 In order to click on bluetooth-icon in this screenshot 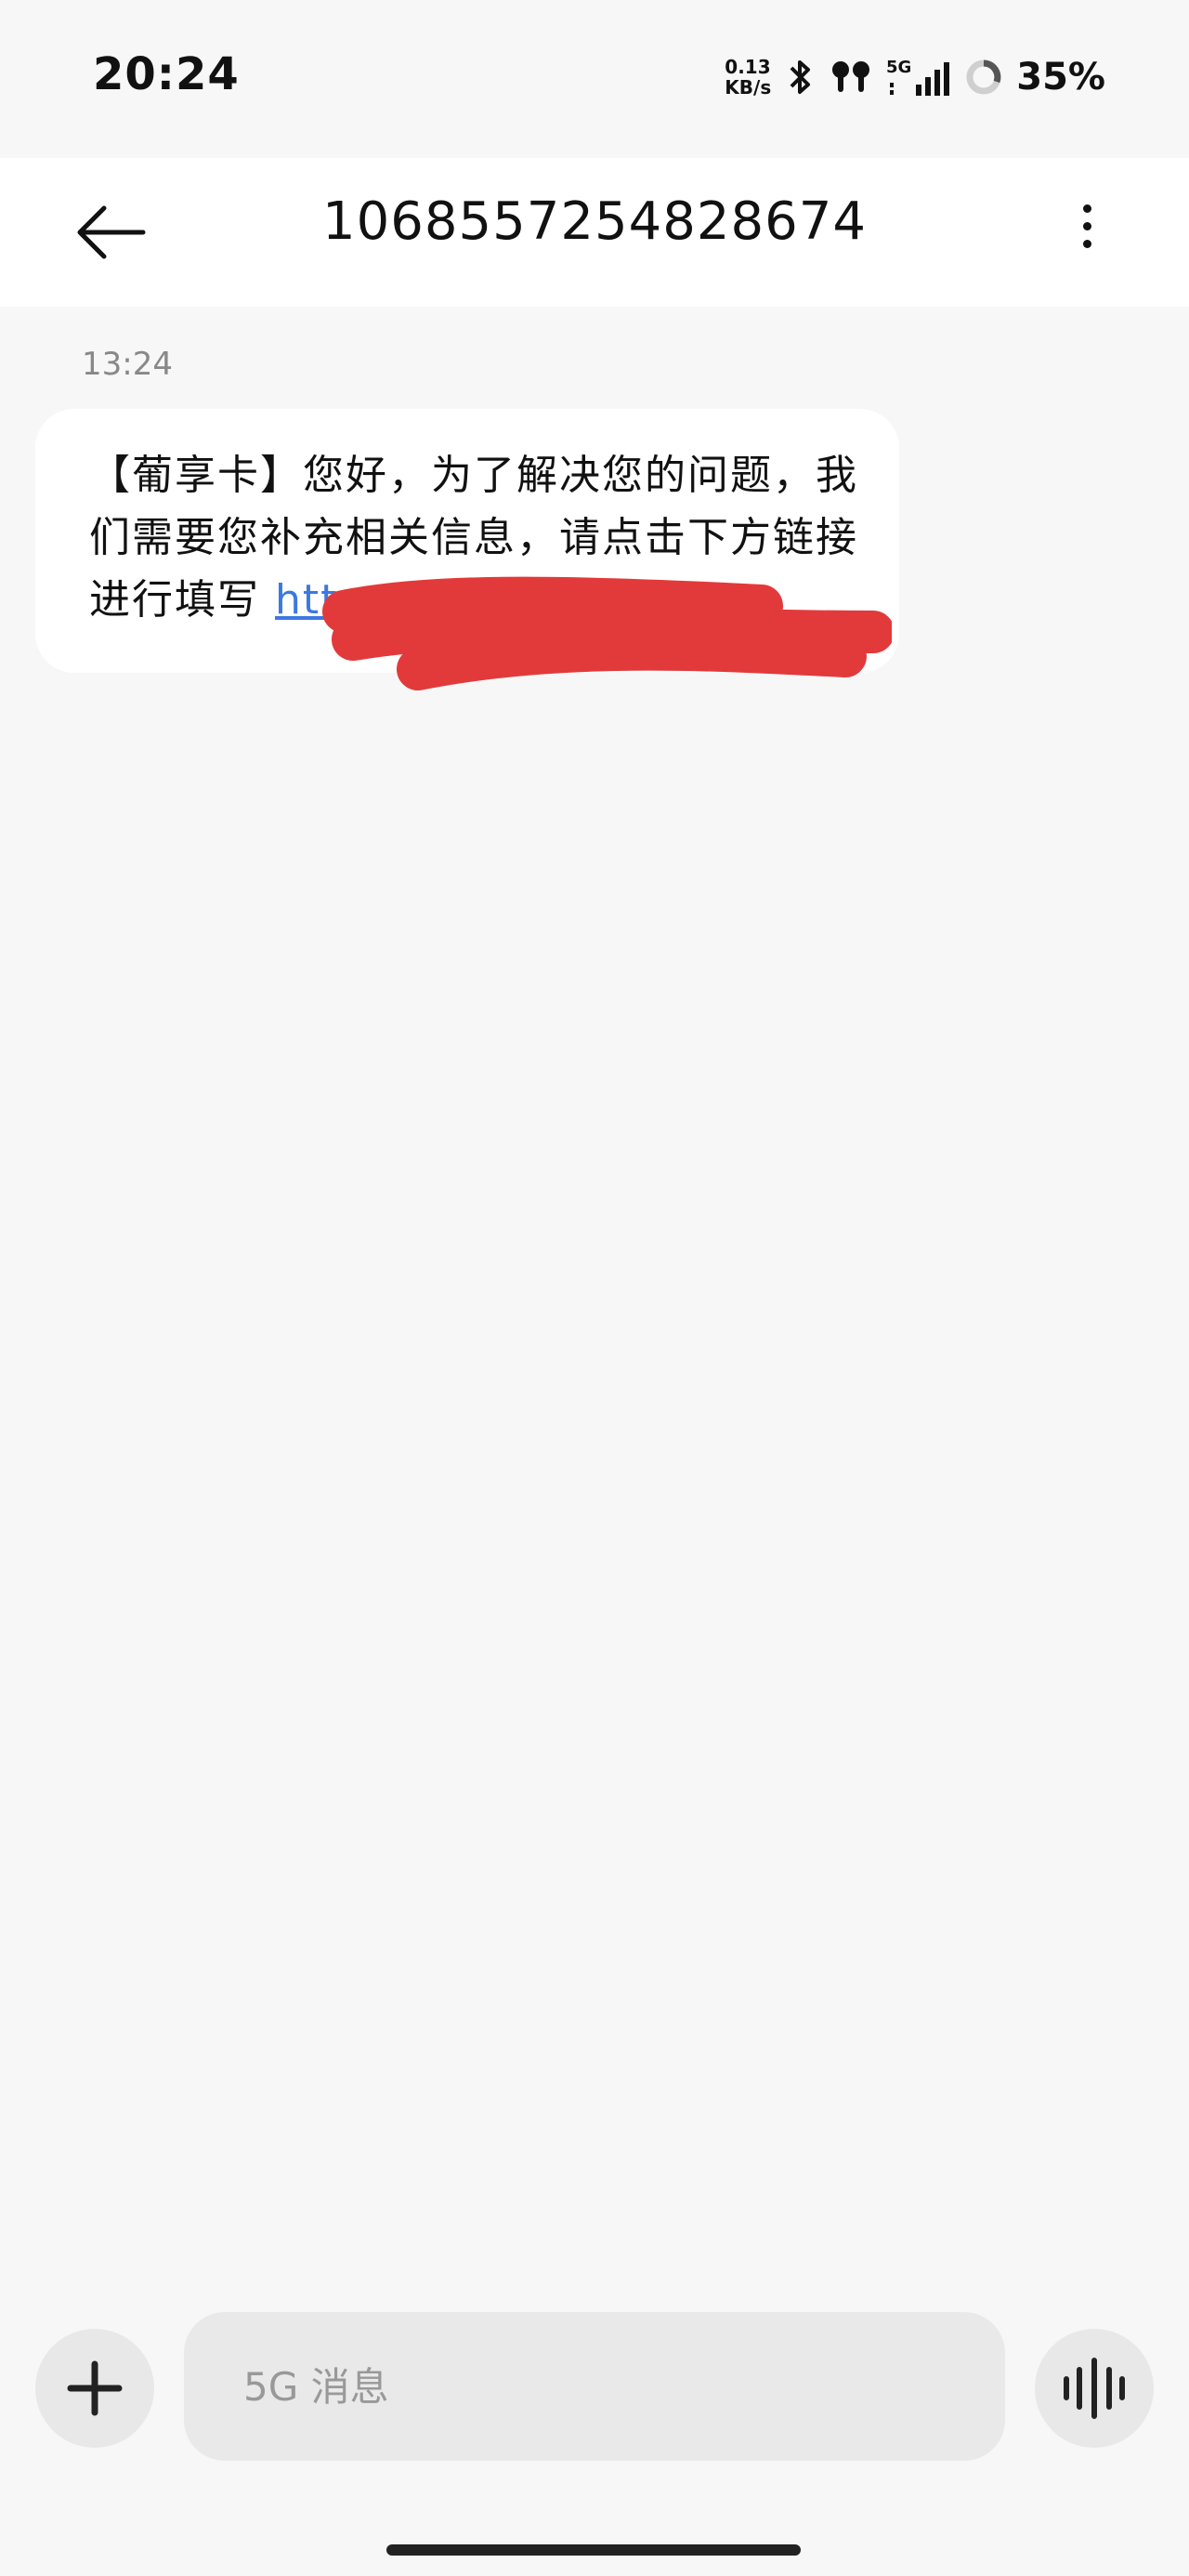, I will do `click(801, 77)`.